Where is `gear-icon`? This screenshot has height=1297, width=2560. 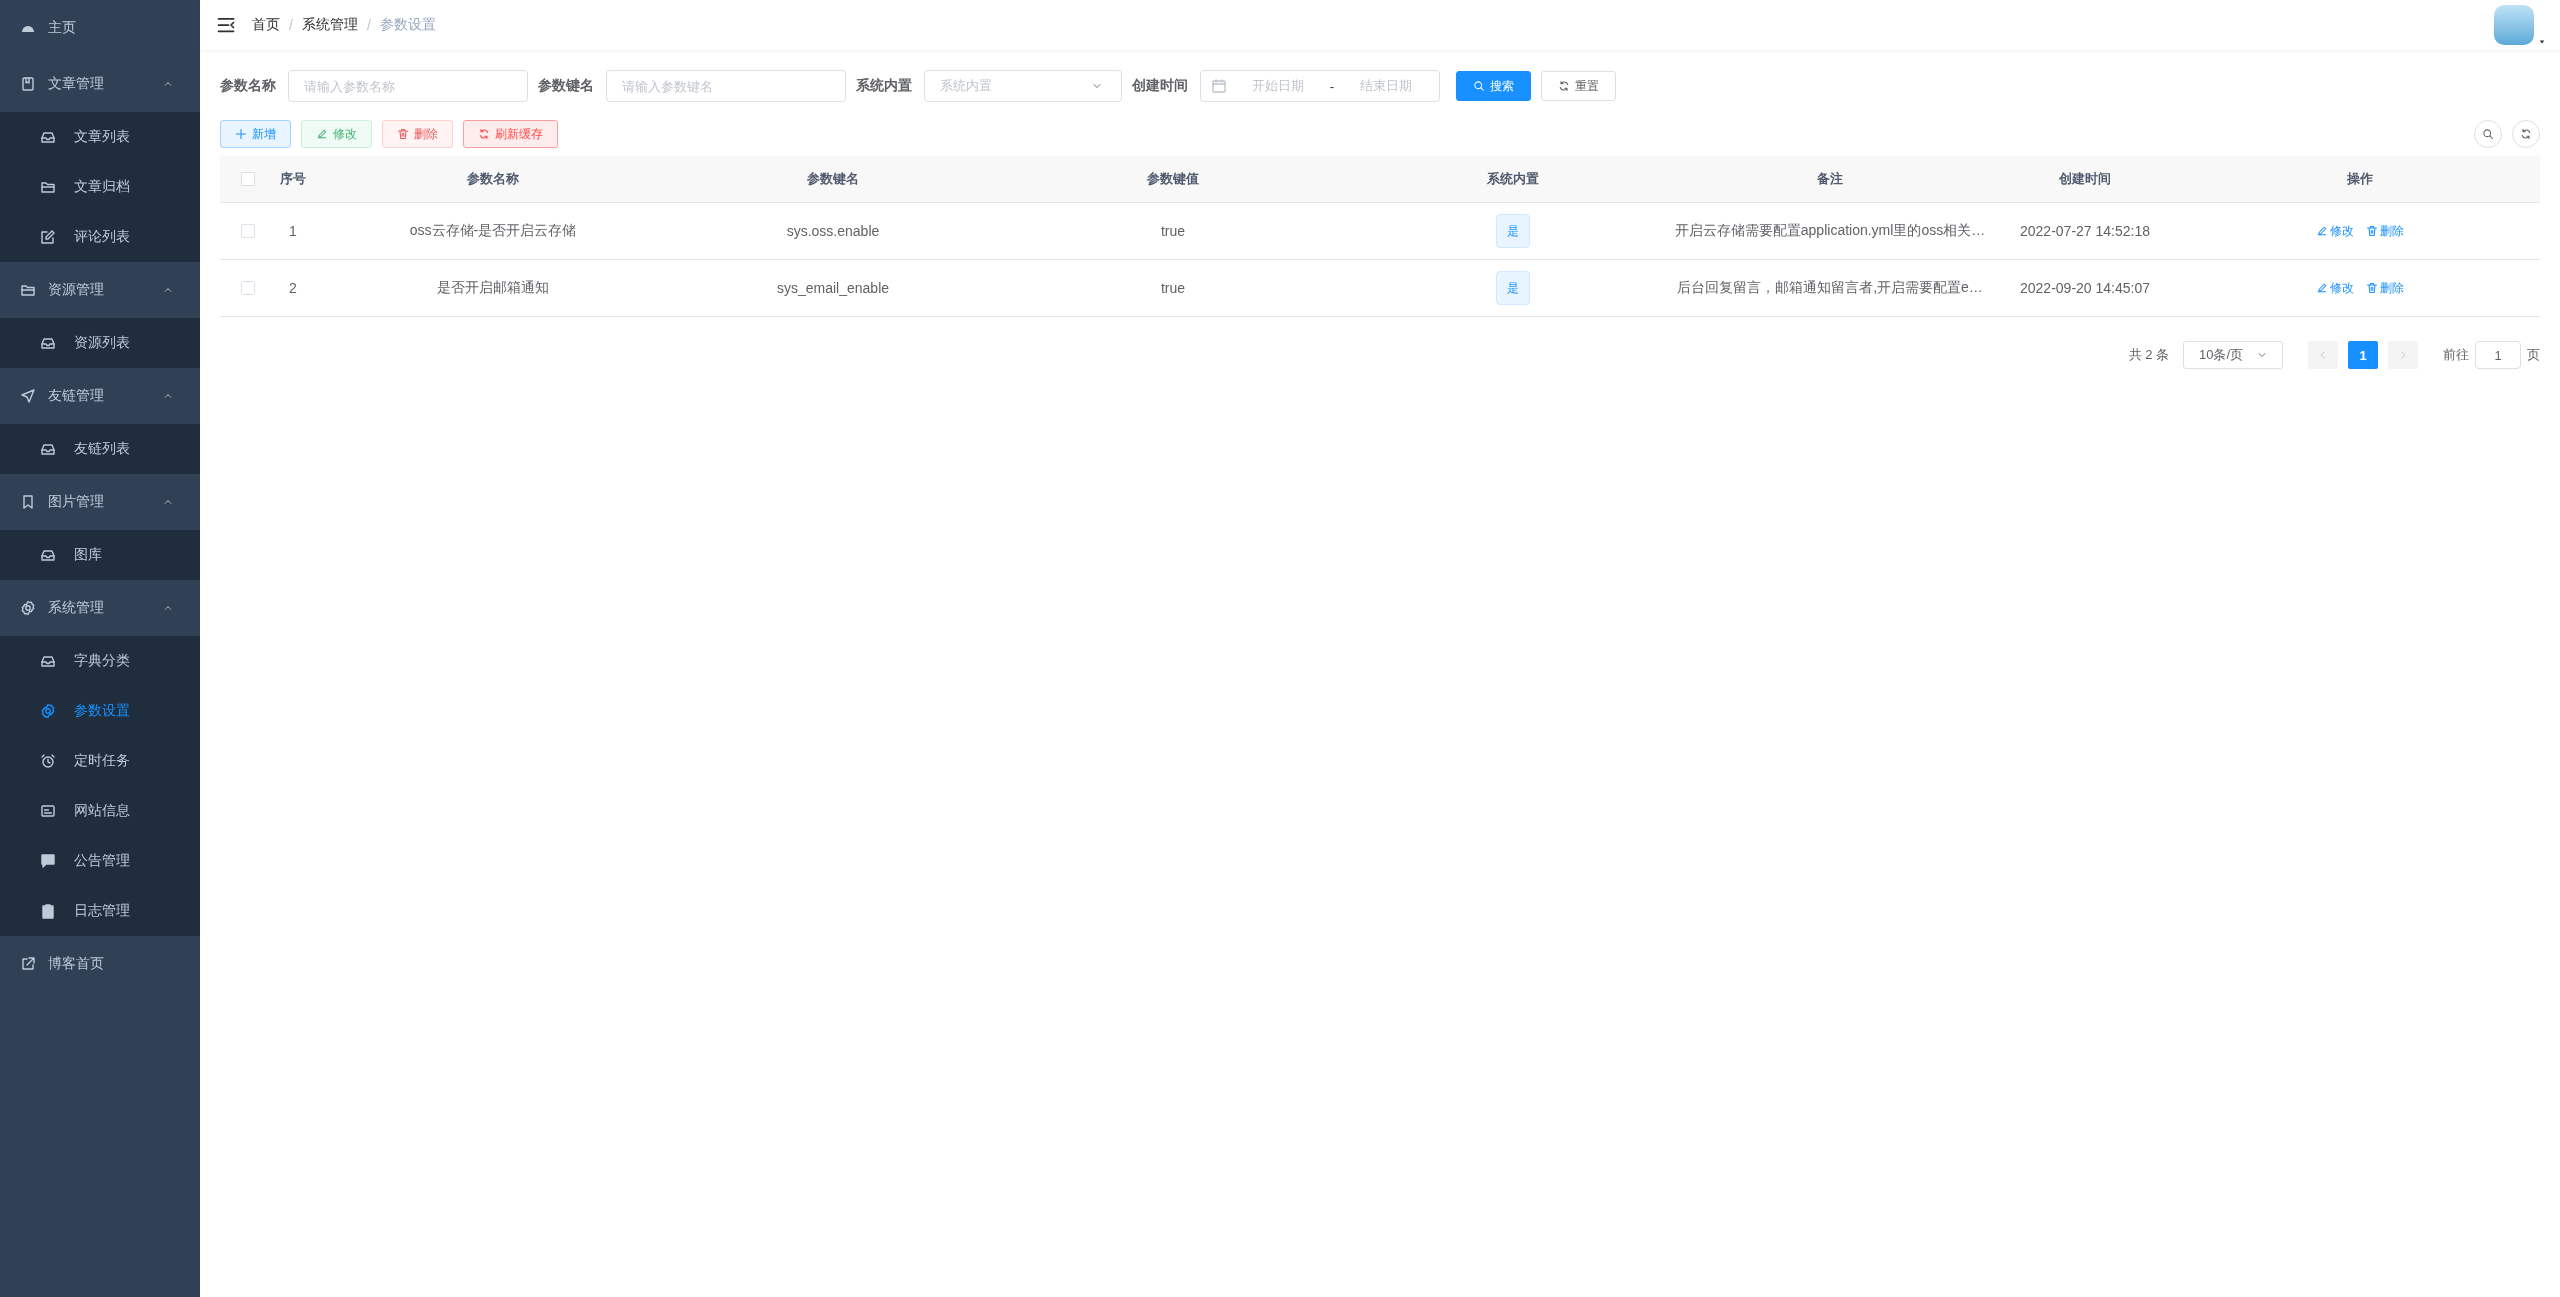 gear-icon is located at coordinates (48, 711).